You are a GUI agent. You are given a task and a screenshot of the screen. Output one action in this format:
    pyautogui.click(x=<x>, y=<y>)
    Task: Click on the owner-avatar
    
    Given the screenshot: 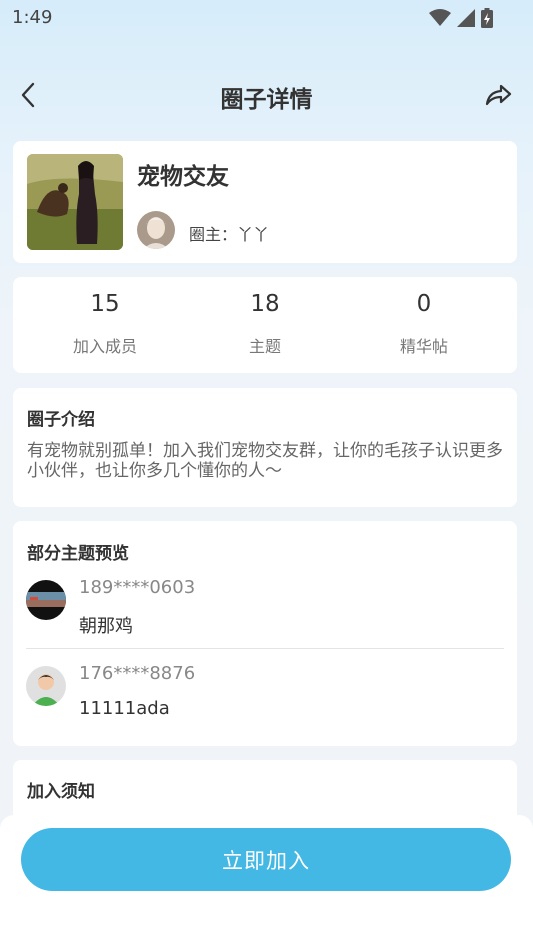 What is the action you would take?
    pyautogui.click(x=156, y=230)
    